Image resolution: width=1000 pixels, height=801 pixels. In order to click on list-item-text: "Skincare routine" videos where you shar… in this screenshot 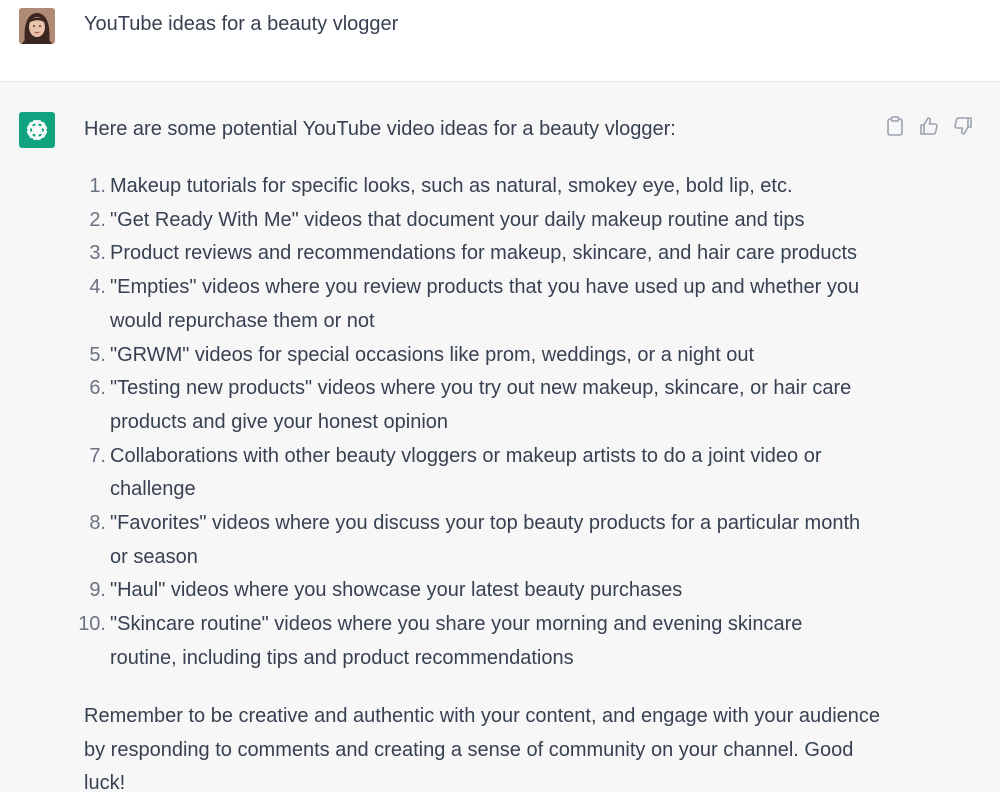, I will do `click(456, 641)`.